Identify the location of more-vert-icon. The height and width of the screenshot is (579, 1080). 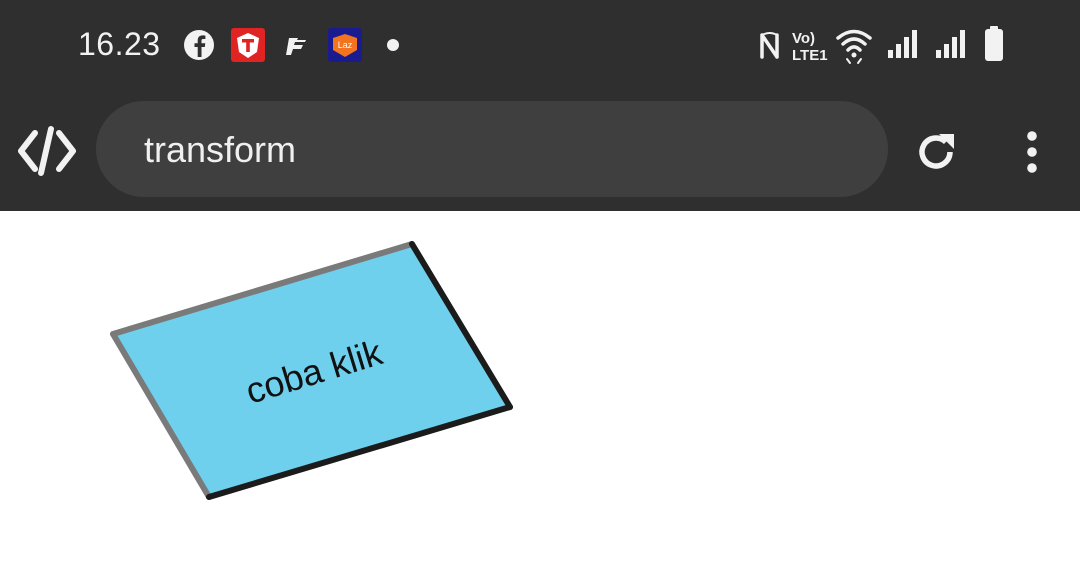
(1032, 152).